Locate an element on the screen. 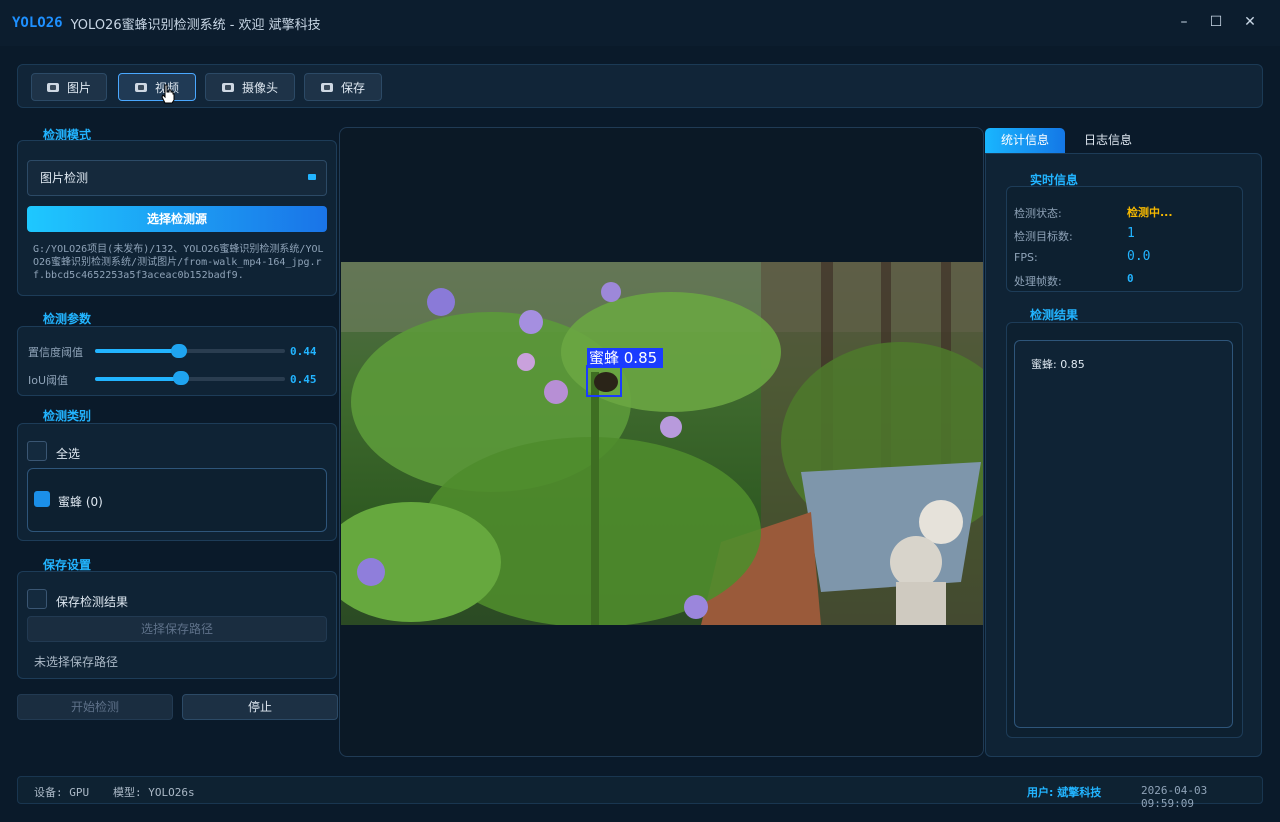 The width and height of the screenshot is (1280, 822). camera-button-label: 摄像头 is located at coordinates (259, 87).